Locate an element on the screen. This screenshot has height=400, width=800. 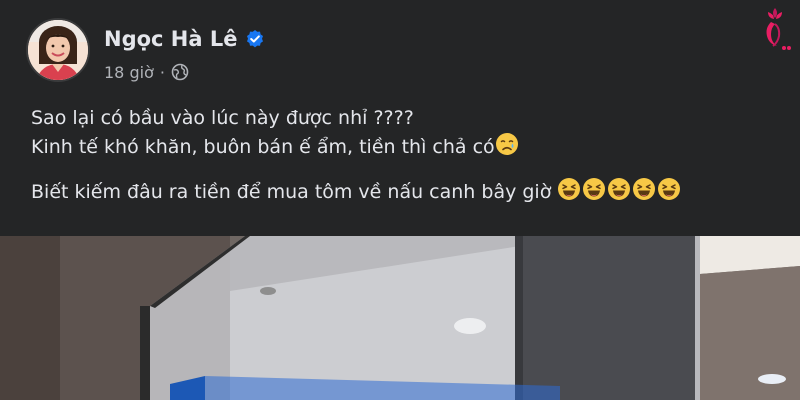
author-avatar is located at coordinates (58, 50).